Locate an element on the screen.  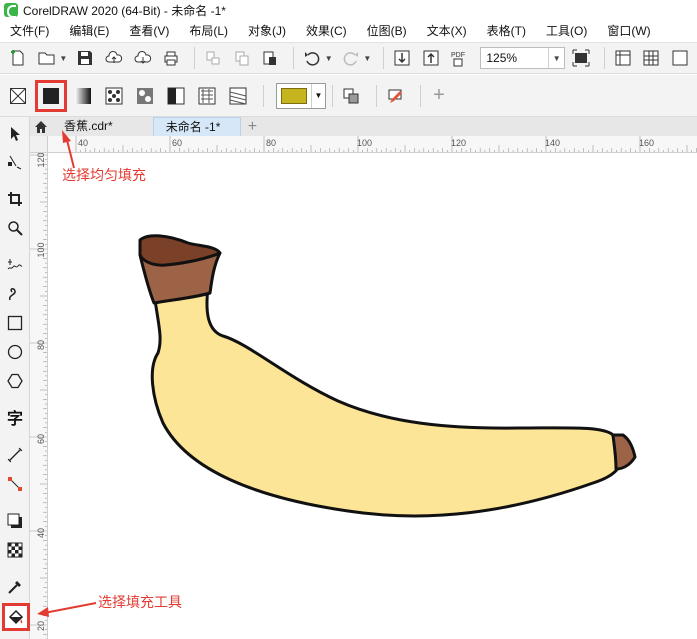
copy-fill-button is located at coordinates (351, 96).